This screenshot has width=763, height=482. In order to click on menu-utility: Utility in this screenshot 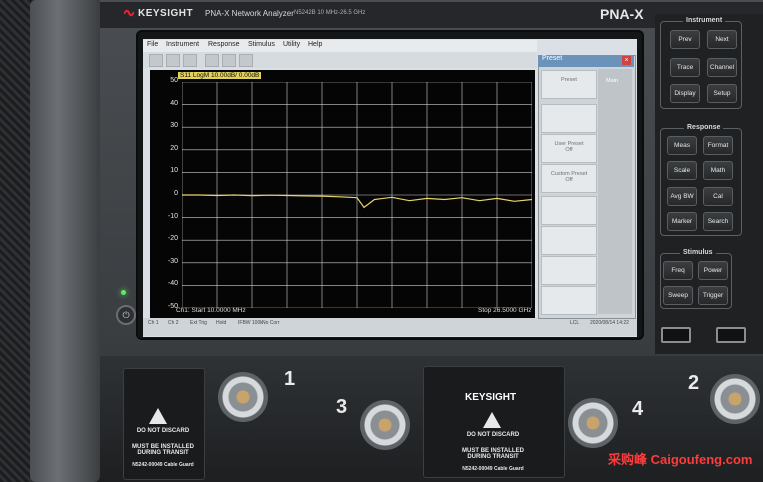, I will do `click(291, 44)`.